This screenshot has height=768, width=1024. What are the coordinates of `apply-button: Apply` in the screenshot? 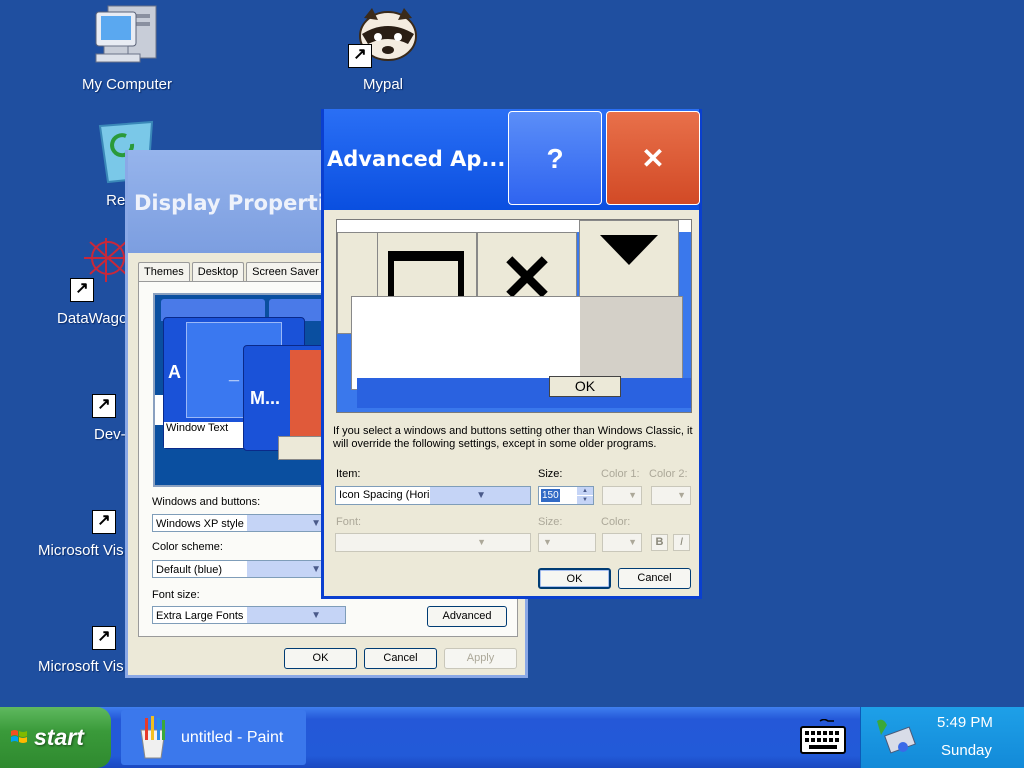 It's located at (480, 658).